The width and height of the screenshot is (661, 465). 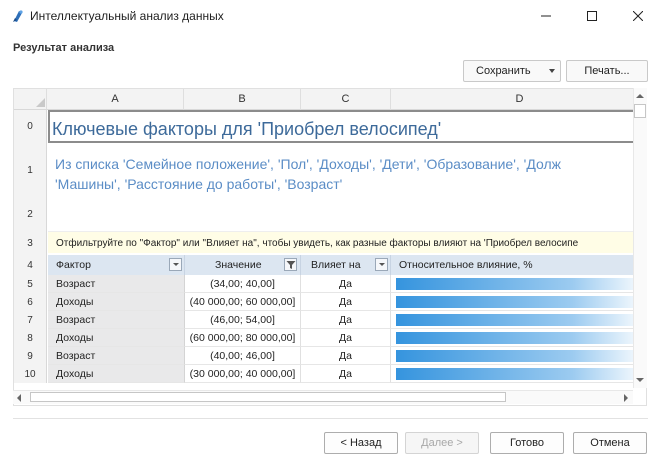 I want to click on select-all-icon, so click(x=40, y=102).